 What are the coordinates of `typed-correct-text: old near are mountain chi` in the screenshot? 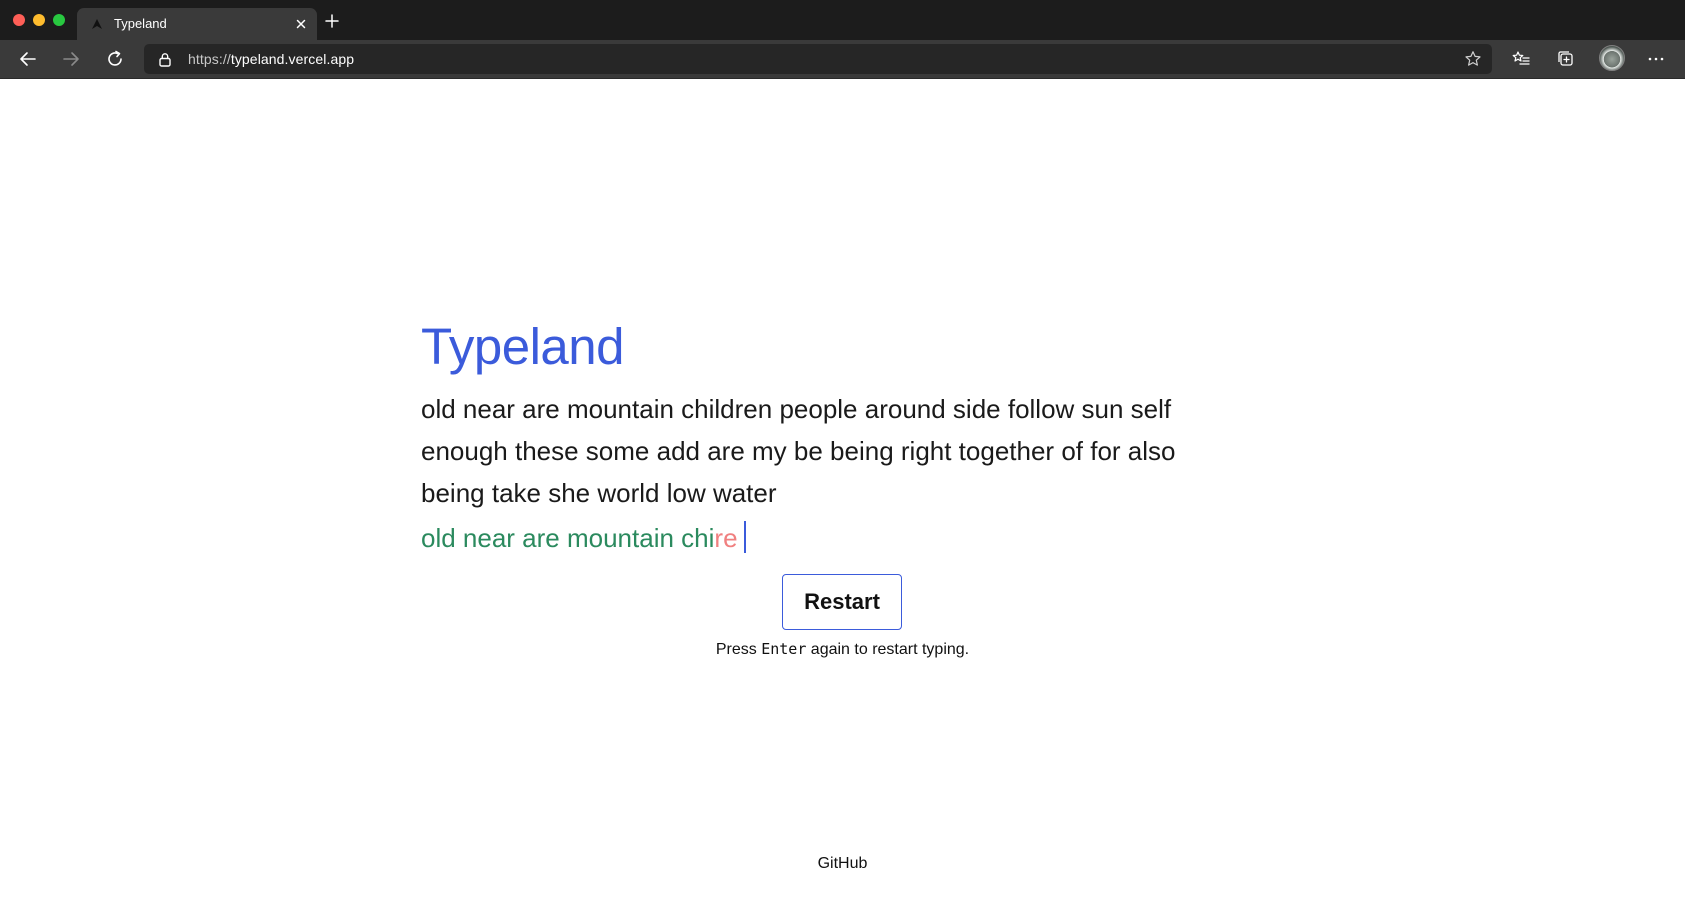 It's located at (568, 538).